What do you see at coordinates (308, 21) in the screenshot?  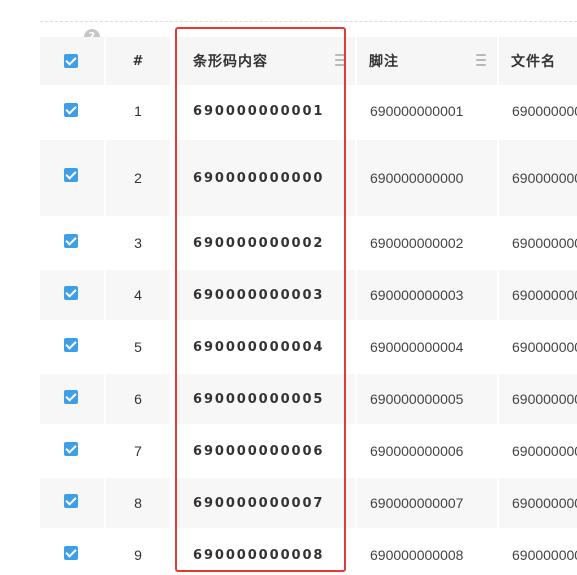 I see `top-divider` at bounding box center [308, 21].